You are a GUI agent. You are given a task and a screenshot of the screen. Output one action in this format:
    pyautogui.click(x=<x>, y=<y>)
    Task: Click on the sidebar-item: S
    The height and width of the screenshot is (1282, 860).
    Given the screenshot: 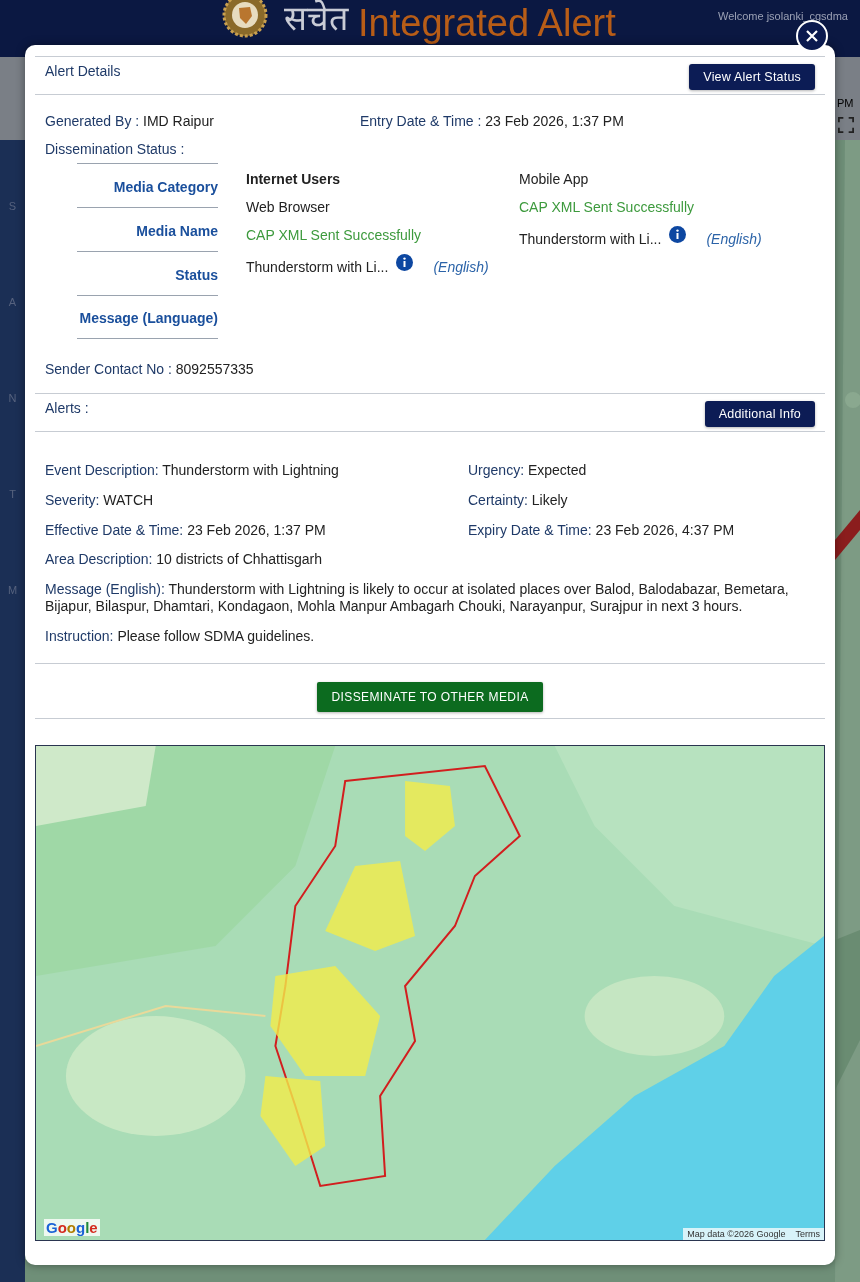 What is the action you would take?
    pyautogui.click(x=12, y=206)
    